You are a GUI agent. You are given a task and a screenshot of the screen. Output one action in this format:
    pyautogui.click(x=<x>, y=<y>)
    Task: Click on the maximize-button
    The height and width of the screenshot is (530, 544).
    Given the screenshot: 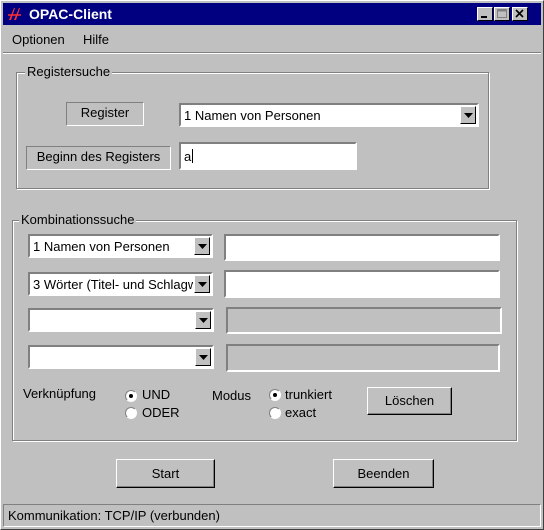 What is the action you would take?
    pyautogui.click(x=502, y=14)
    